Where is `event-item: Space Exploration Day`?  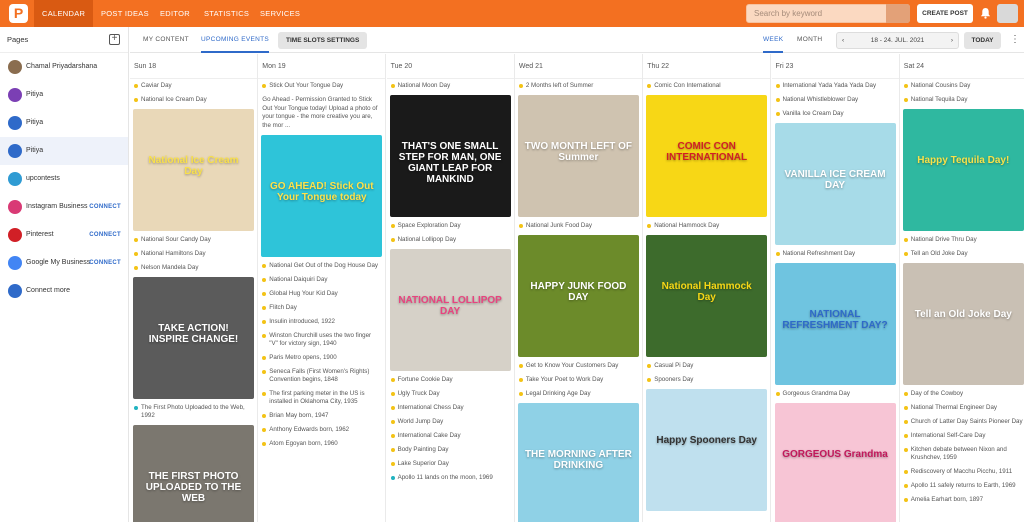 event-item: Space Exploration Day is located at coordinates (450, 226).